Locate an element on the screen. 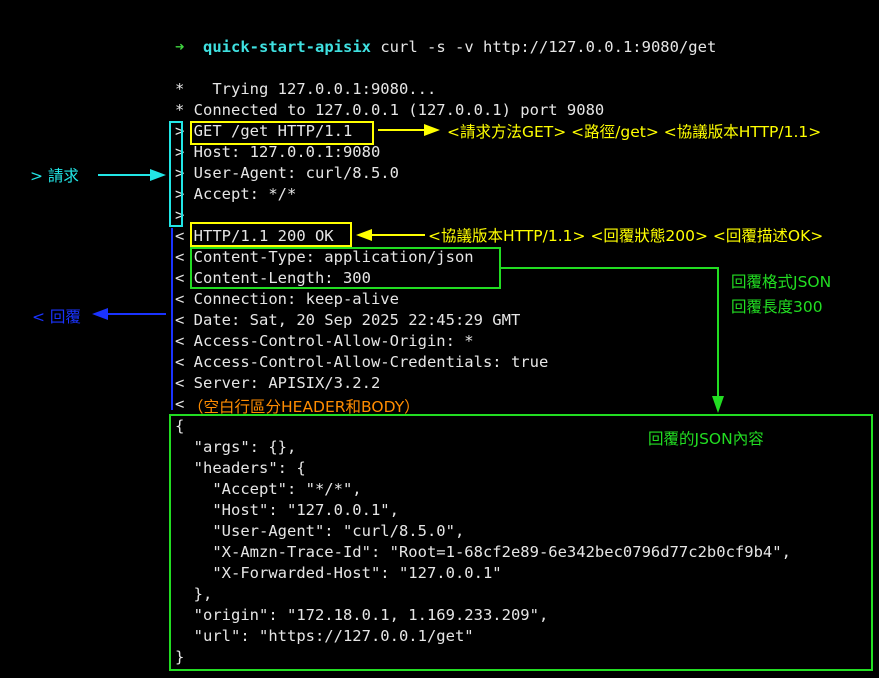  headers-to-body-arrow-head-icon is located at coordinates (718, 404).